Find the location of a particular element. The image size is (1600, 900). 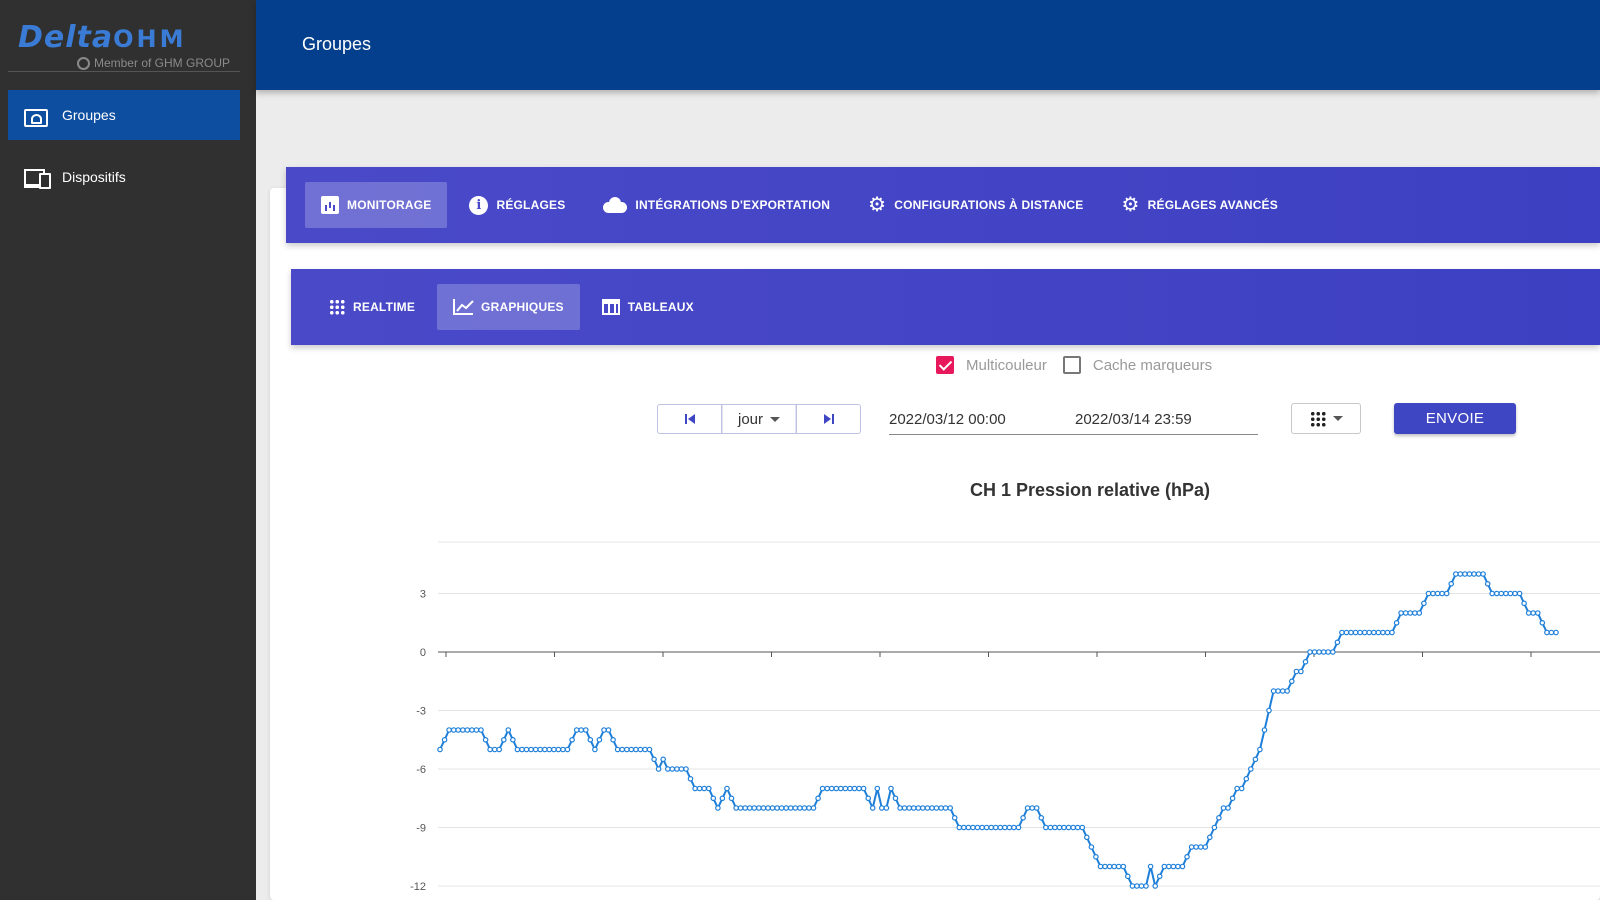

hide-markers-checkbox is located at coordinates (1071, 365).